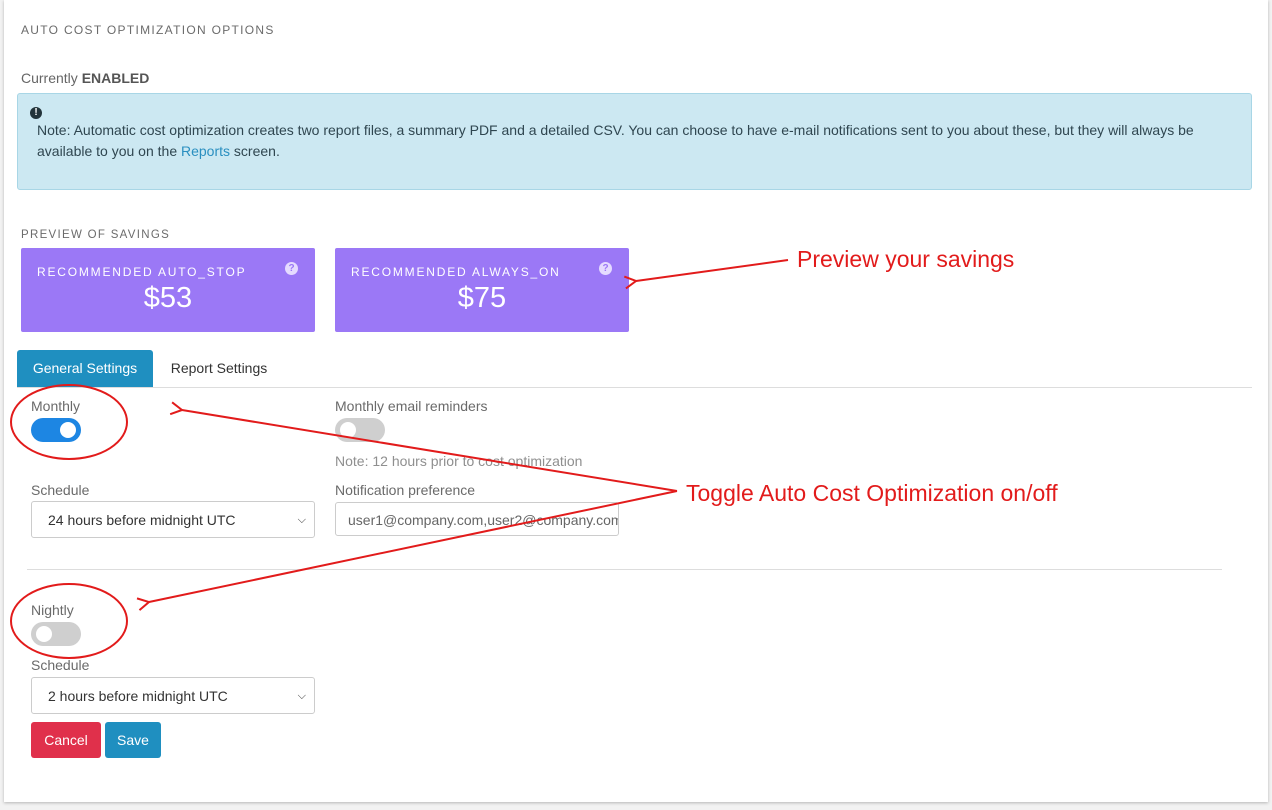  Describe the element at coordinates (69, 621) in the screenshot. I see `nightly-highlight-circle` at that location.